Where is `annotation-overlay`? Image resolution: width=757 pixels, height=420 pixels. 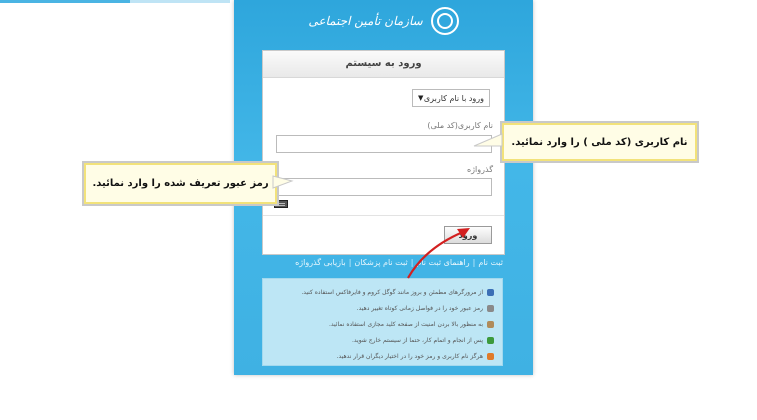 annotation-overlay is located at coordinates (387, 206).